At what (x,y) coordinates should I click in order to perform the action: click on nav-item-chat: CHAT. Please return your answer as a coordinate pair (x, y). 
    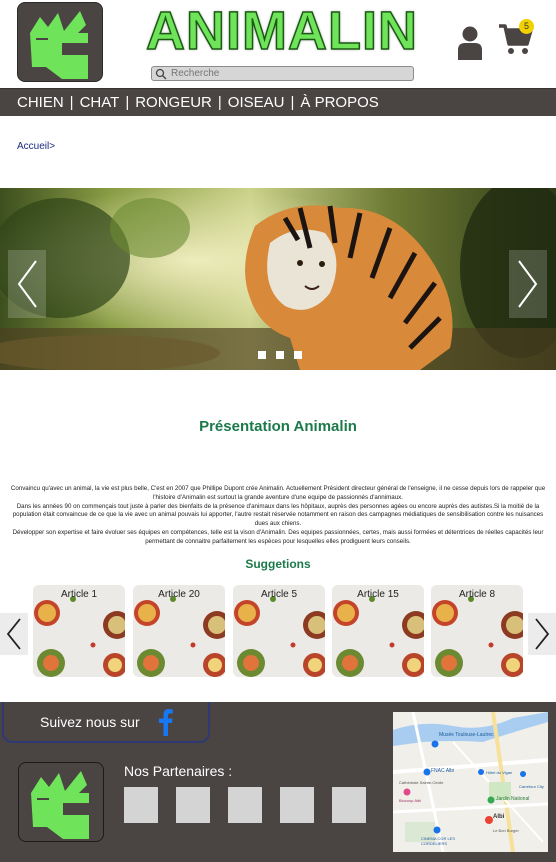
    Looking at the image, I should click on (100, 102).